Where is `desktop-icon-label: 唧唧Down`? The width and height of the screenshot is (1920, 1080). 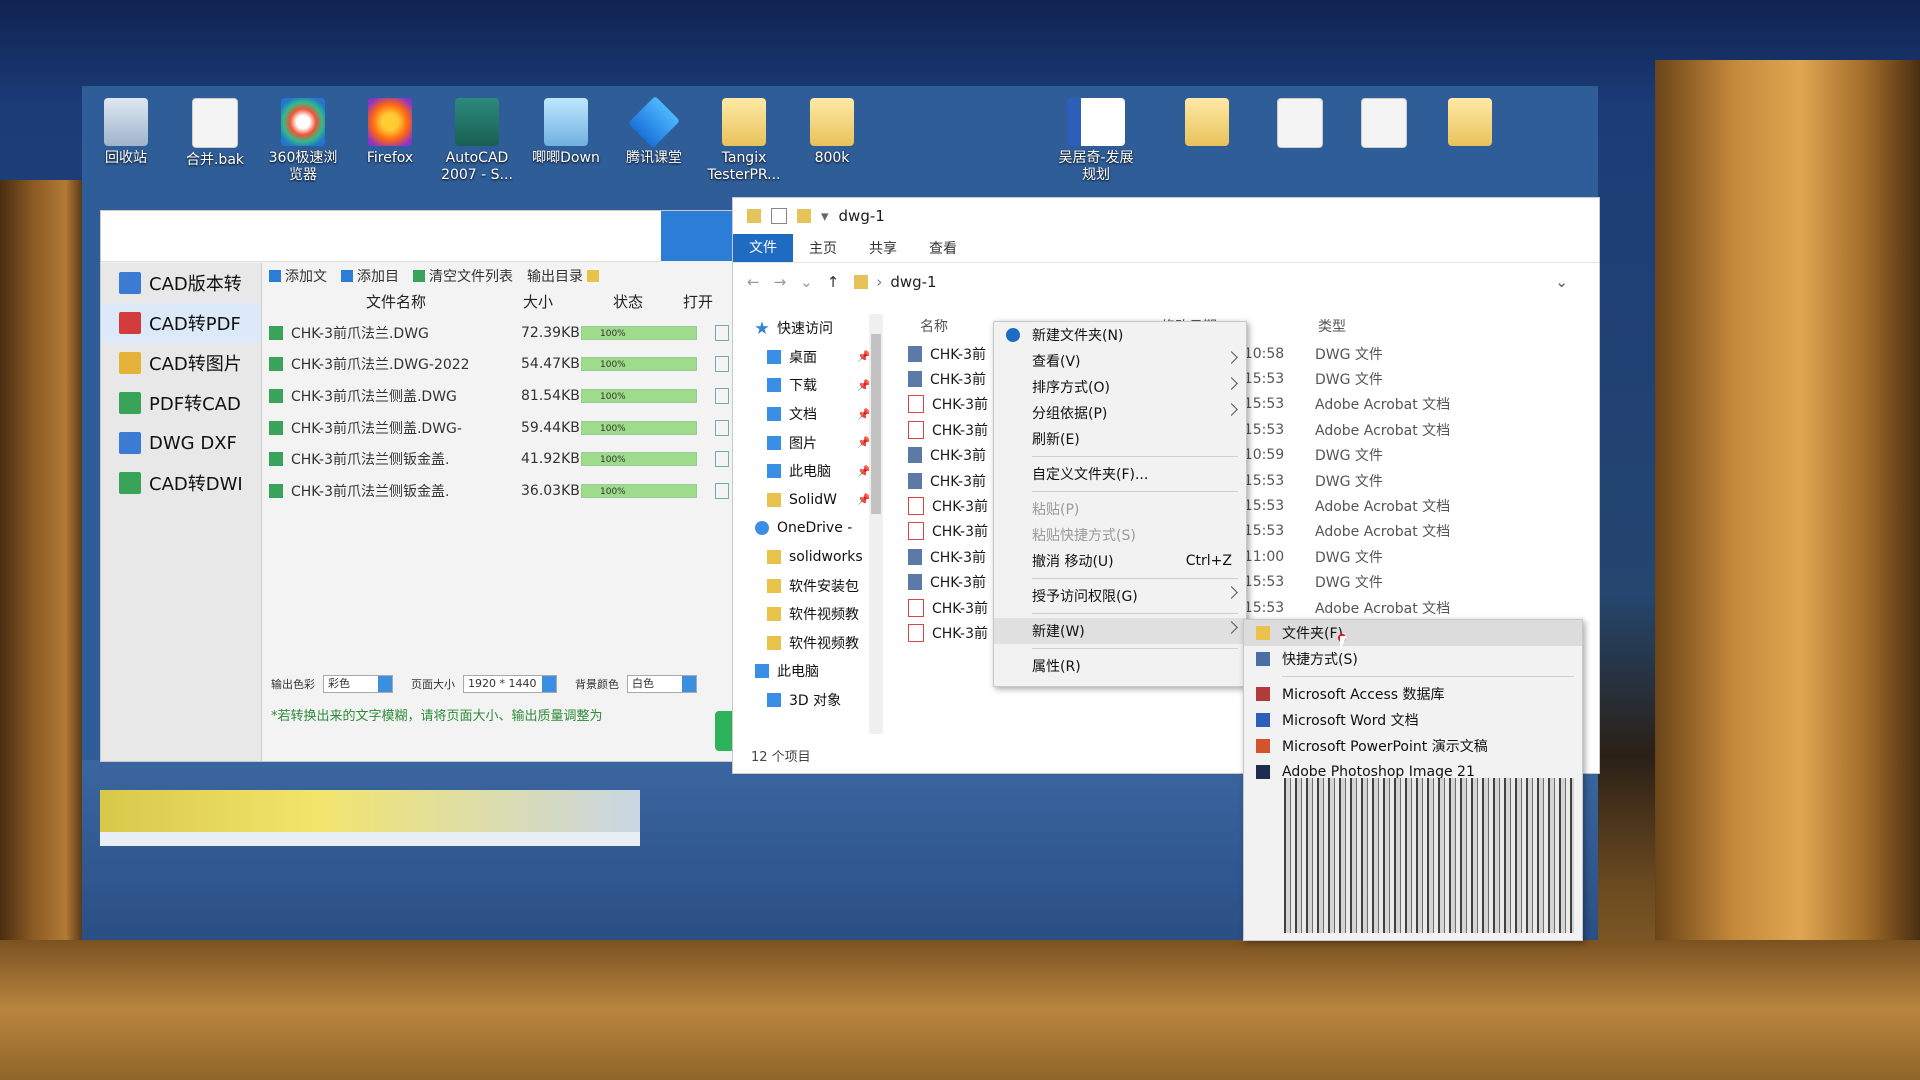
desktop-icon-label: 唧唧Down is located at coordinates (566, 158).